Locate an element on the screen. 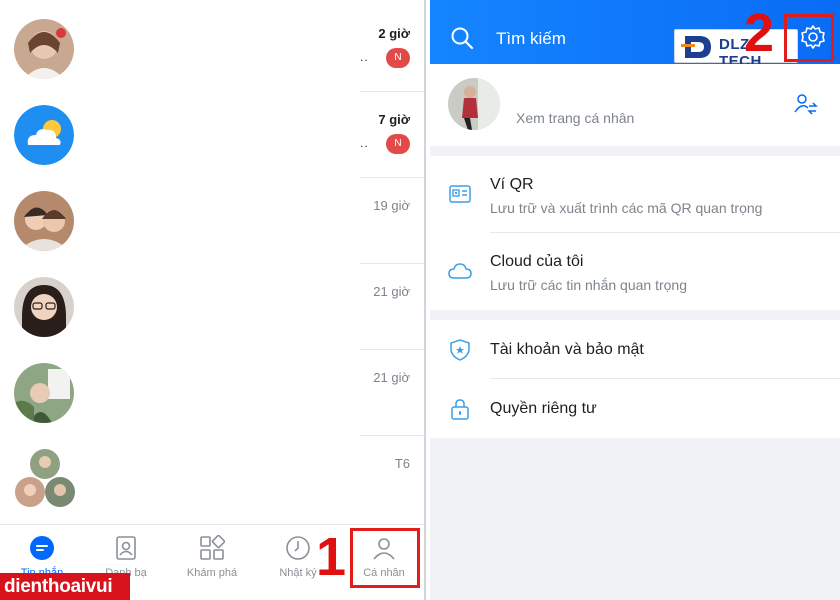 The height and width of the screenshot is (600, 840). search-icon is located at coordinates (462, 38).